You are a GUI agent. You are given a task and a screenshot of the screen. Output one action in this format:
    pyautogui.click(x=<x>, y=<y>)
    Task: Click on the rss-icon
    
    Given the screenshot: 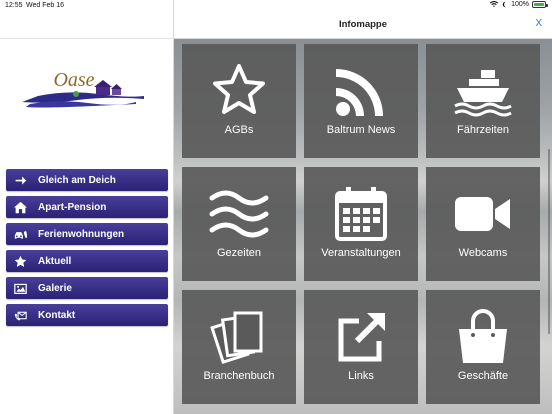 What is the action you would take?
    pyautogui.click(x=359, y=92)
    